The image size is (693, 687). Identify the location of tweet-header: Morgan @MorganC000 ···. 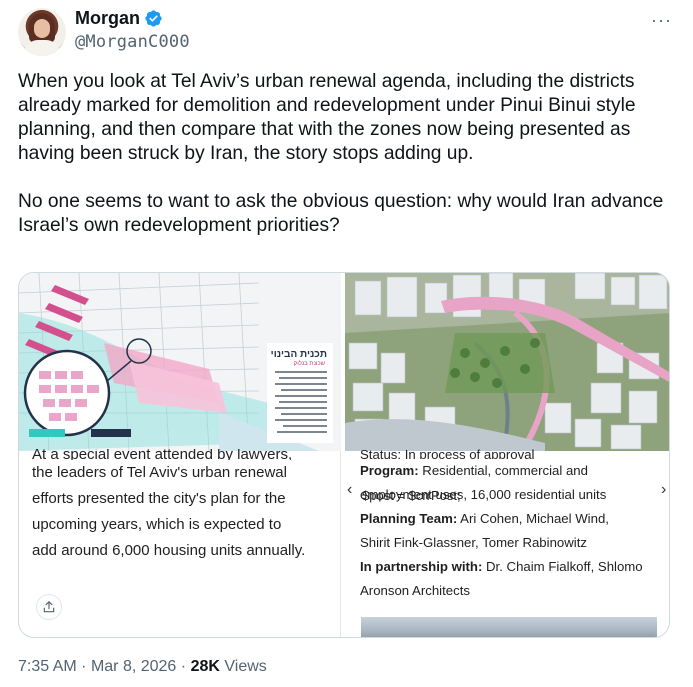
(348, 31).